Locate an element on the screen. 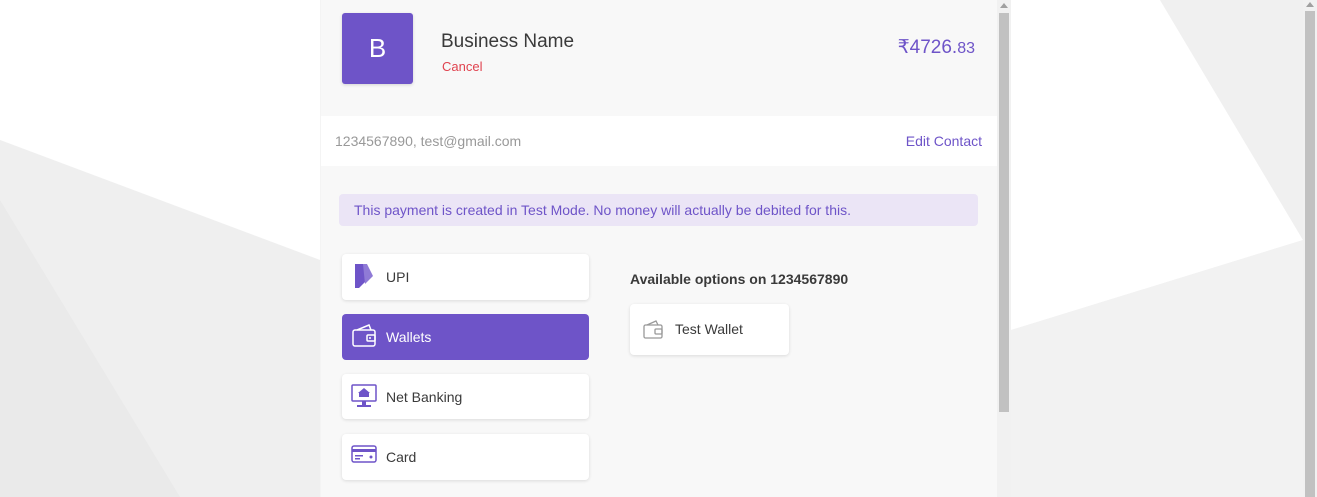 The width and height of the screenshot is (1317, 497). business-logo: B is located at coordinates (377, 48).